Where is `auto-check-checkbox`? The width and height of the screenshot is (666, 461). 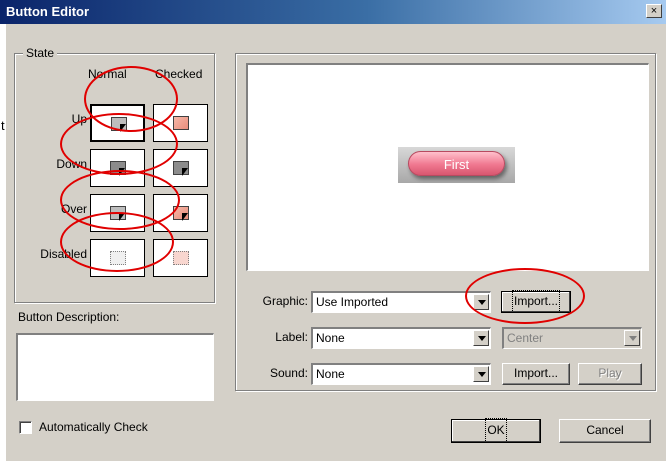
auto-check-checkbox is located at coordinates (25, 427).